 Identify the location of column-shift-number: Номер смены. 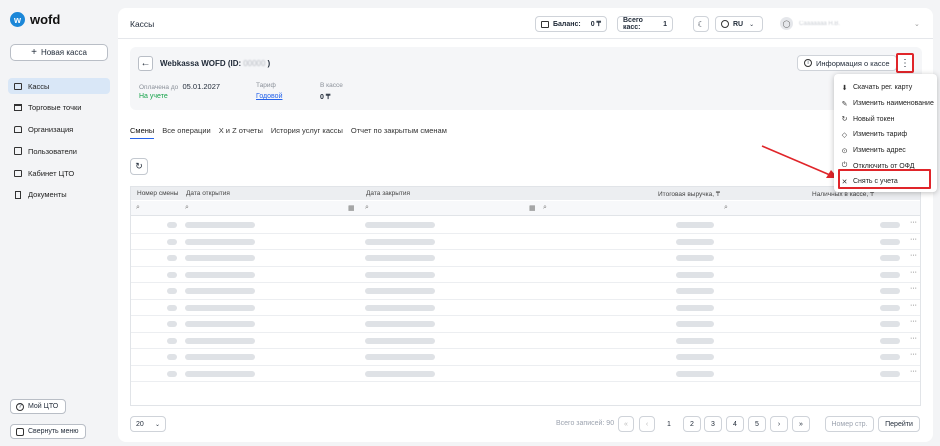
(157, 193).